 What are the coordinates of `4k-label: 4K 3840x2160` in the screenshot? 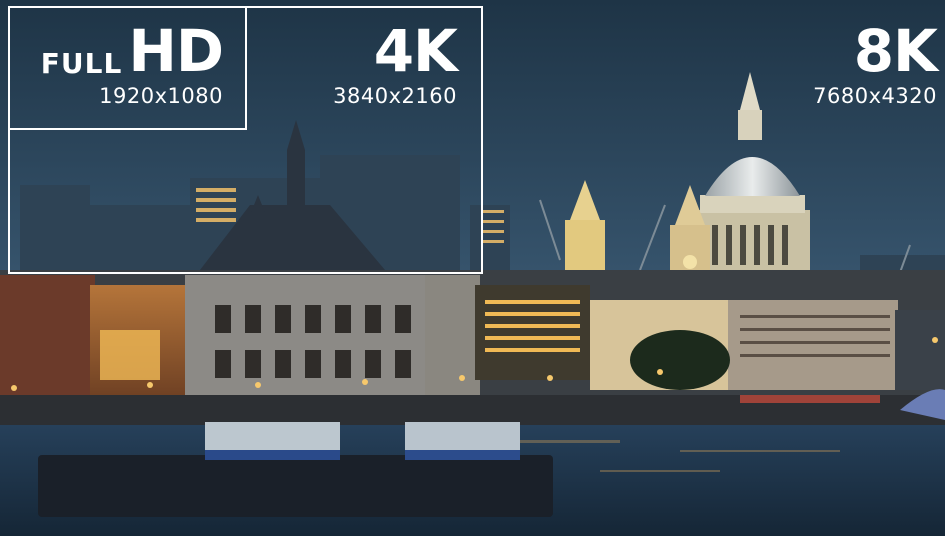 It's located at (395, 62).